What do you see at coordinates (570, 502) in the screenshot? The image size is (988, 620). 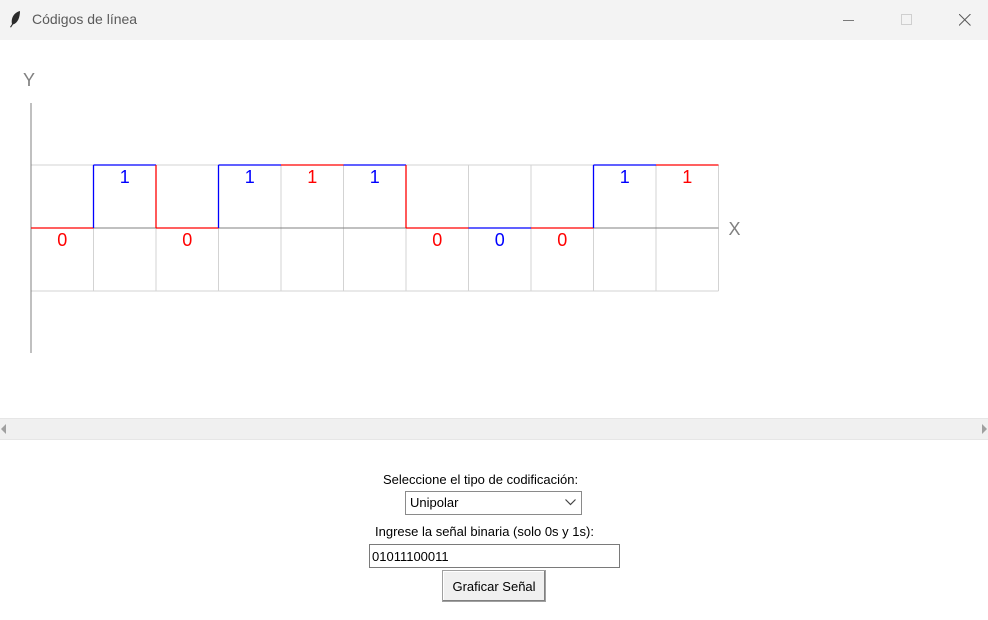 I see `chevron-down-icon` at bounding box center [570, 502].